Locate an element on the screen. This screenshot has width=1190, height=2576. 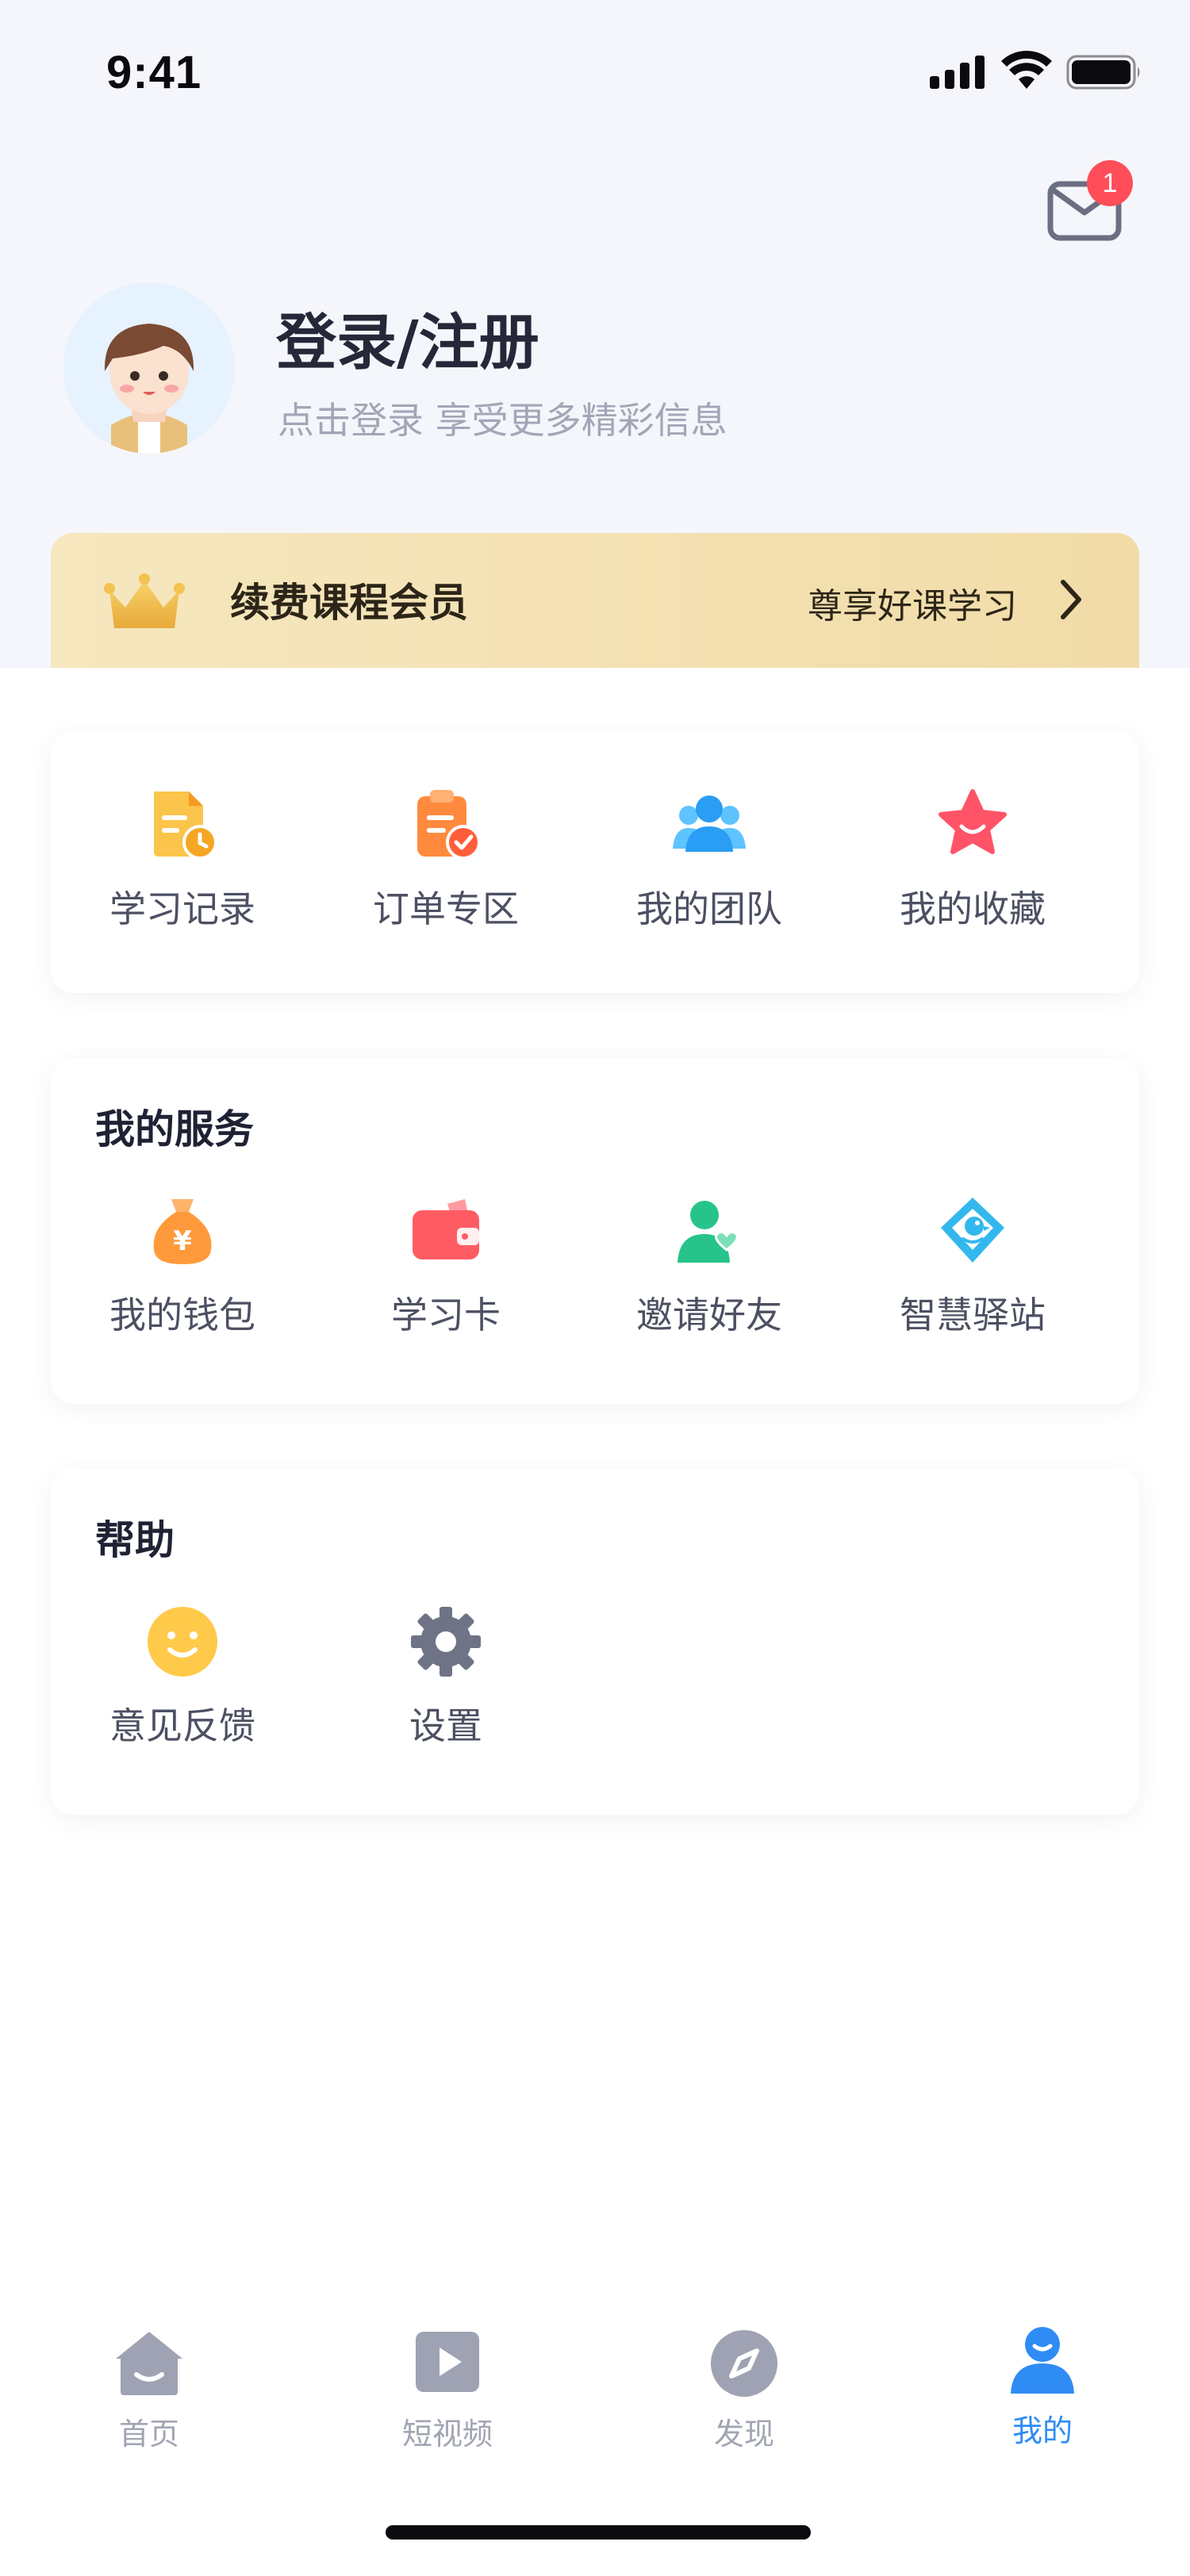
favorite-star-icon is located at coordinates (973, 822).